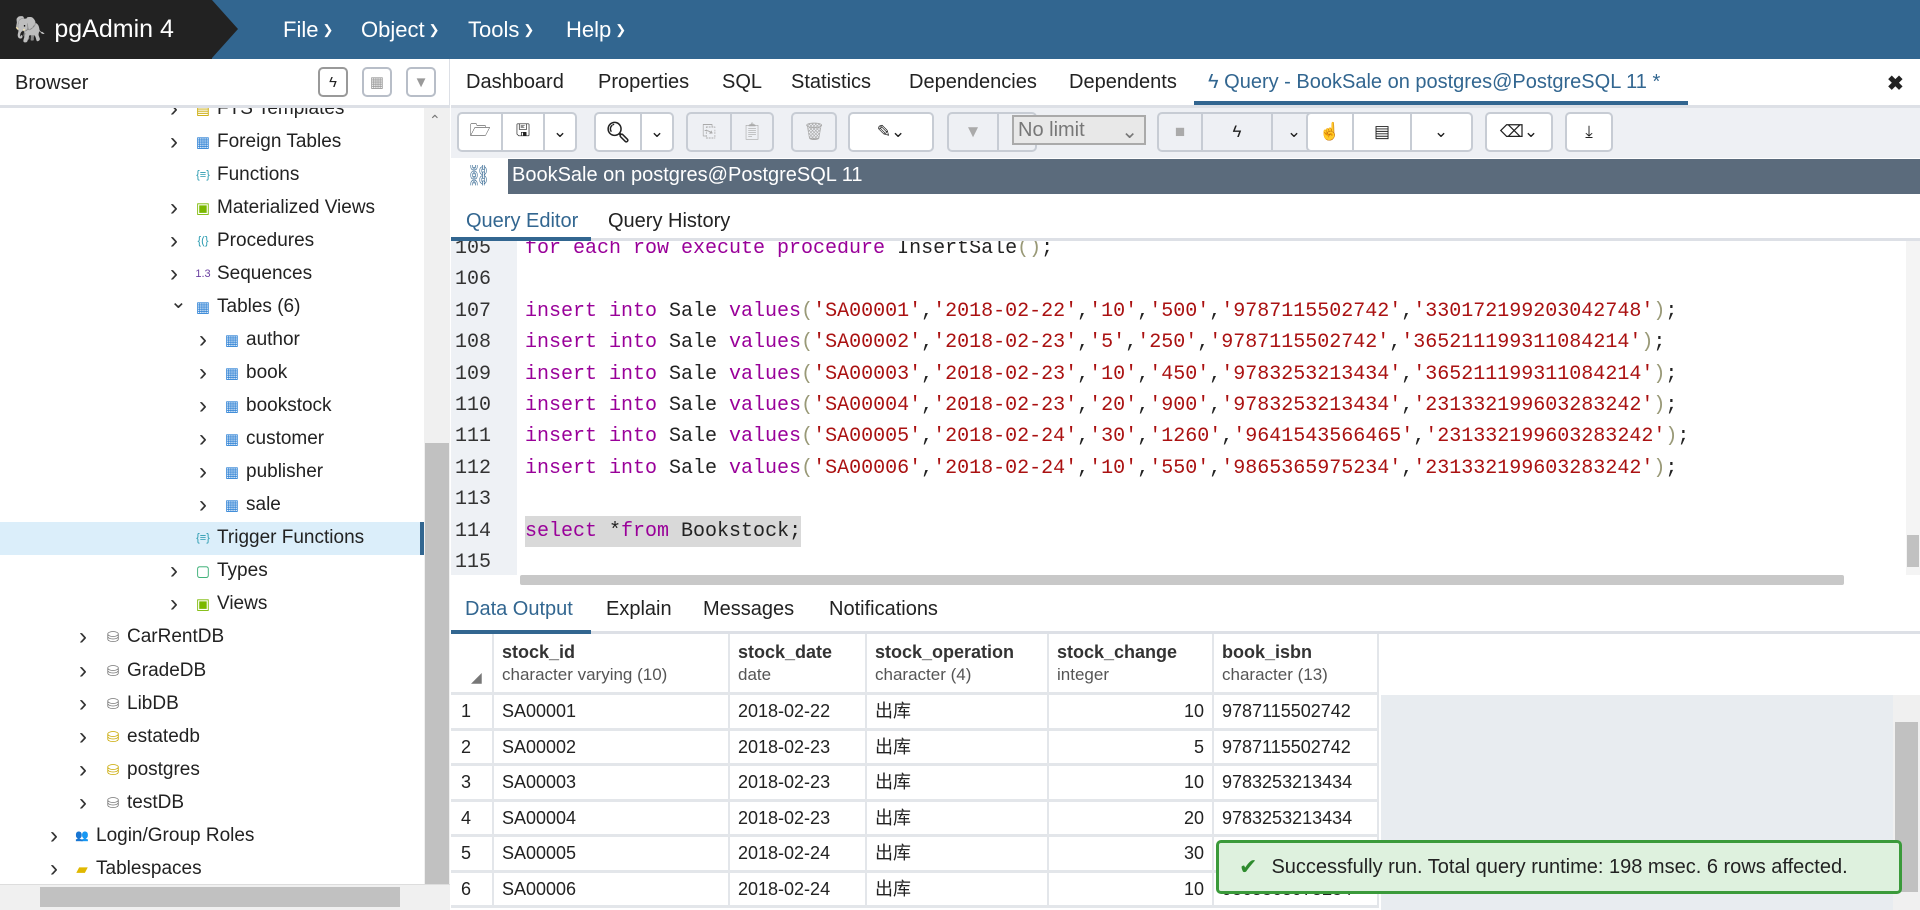 This screenshot has height=910, width=1920. I want to click on tree-item: › ▦ Foreign Tables, so click(212, 141).